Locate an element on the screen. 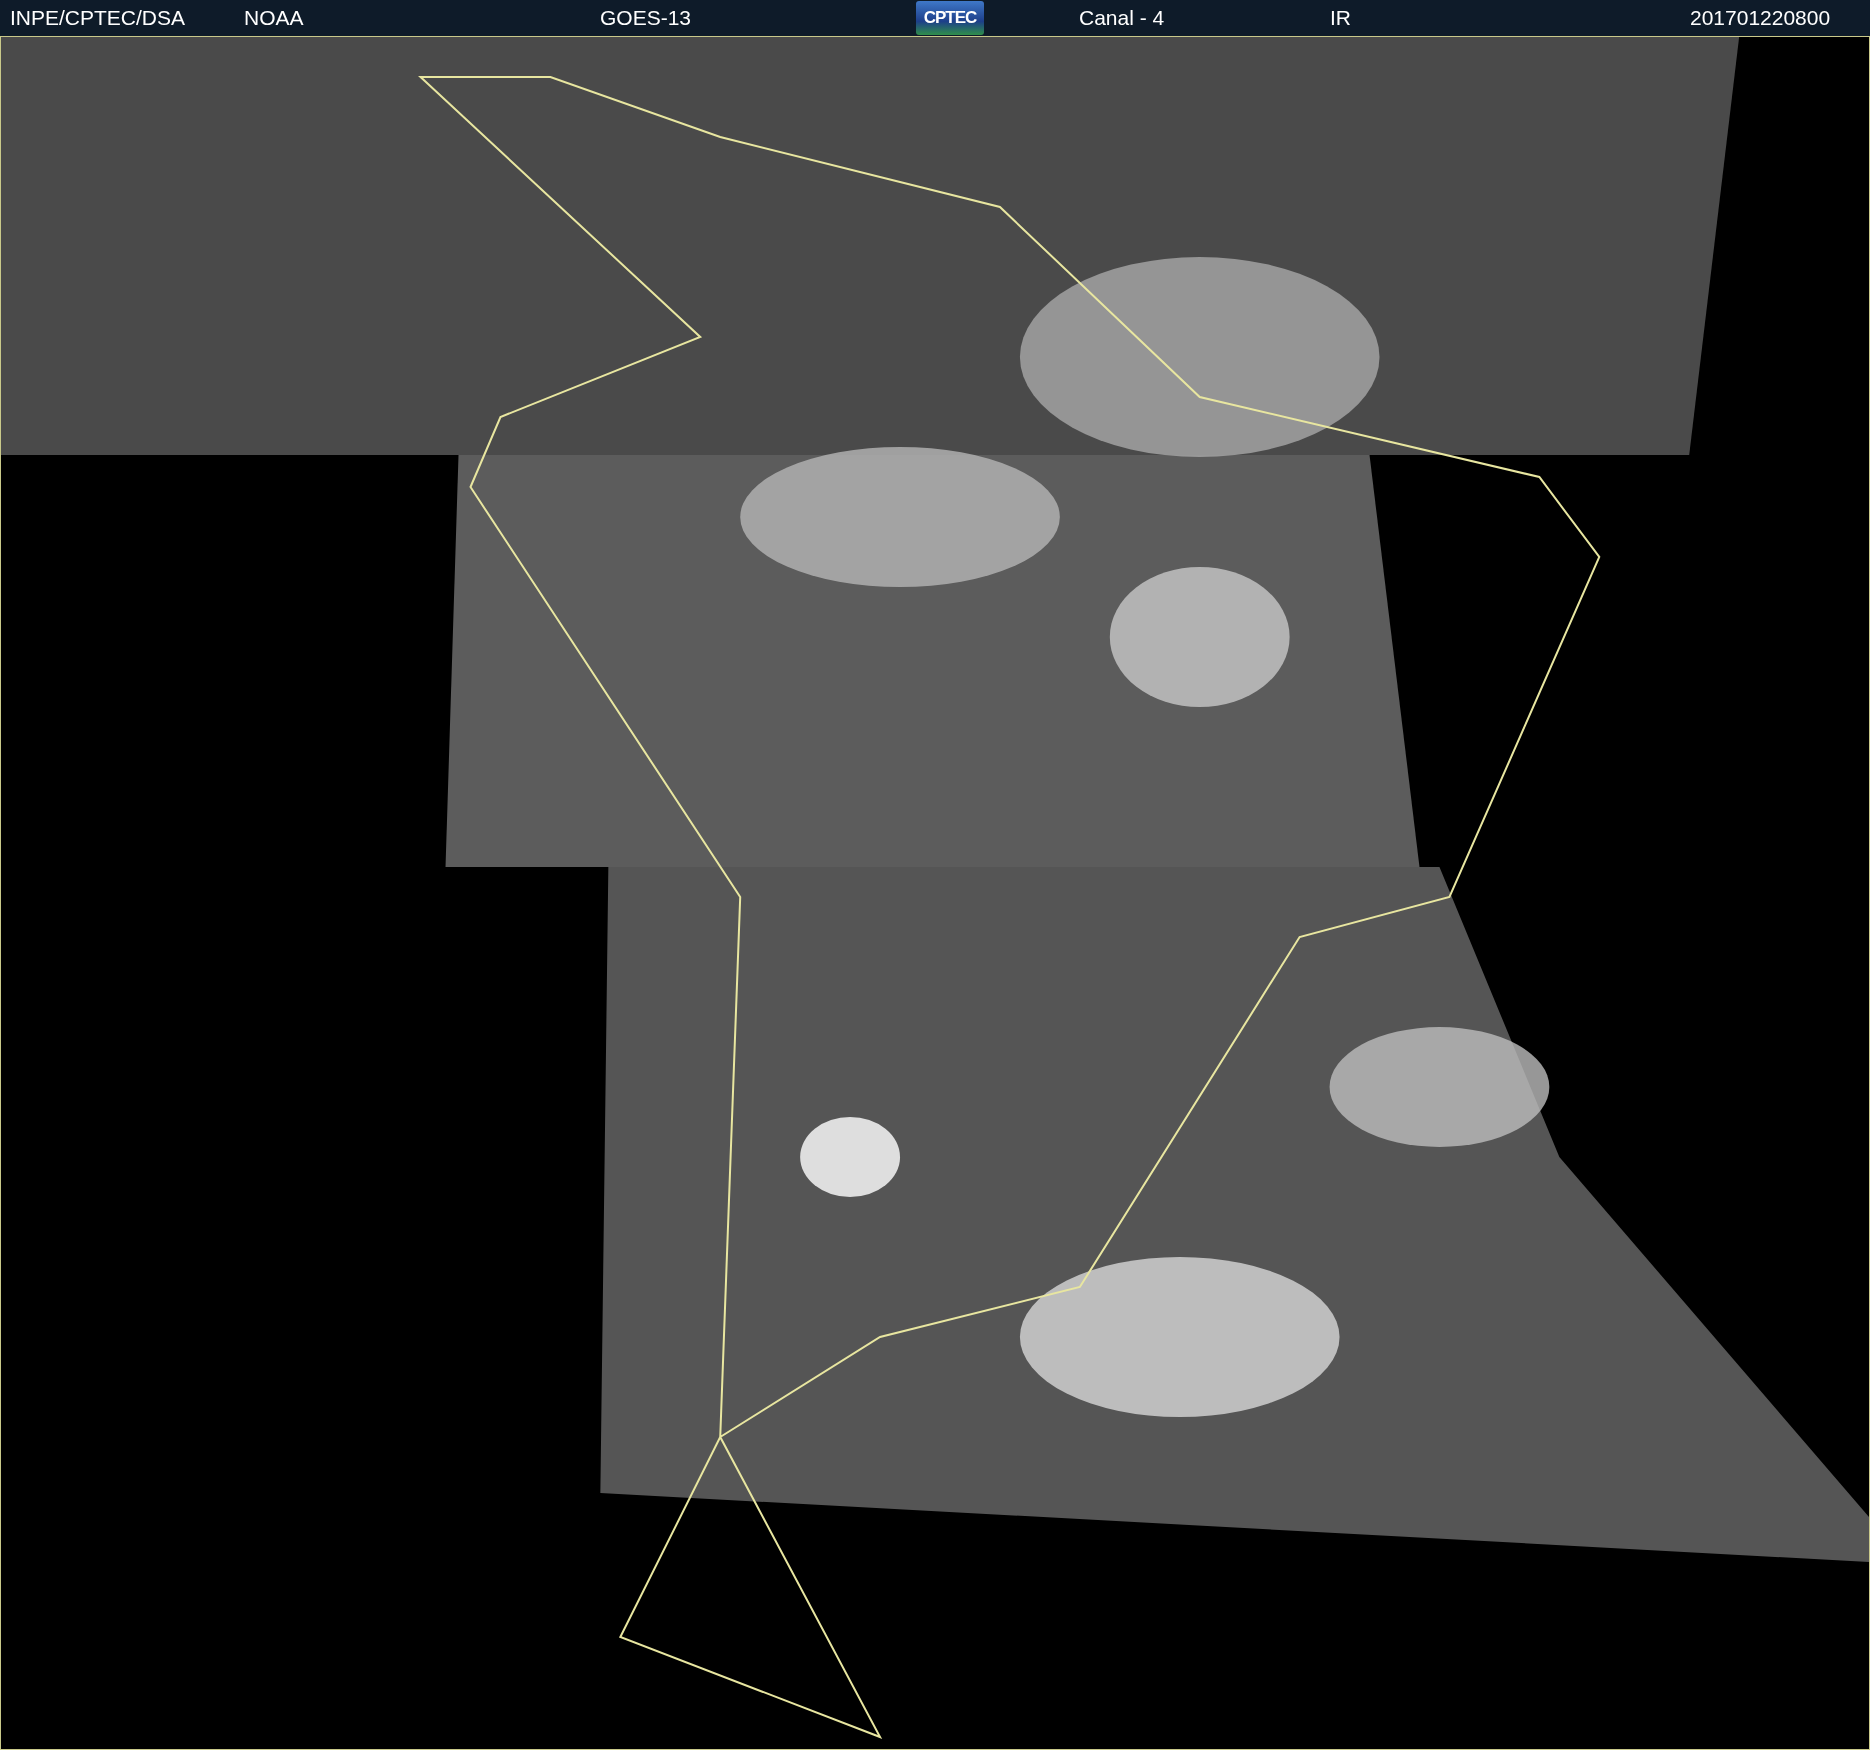 This screenshot has width=1870, height=1750. header-label: INPE/CPTEC/DSA is located at coordinates (98, 18).